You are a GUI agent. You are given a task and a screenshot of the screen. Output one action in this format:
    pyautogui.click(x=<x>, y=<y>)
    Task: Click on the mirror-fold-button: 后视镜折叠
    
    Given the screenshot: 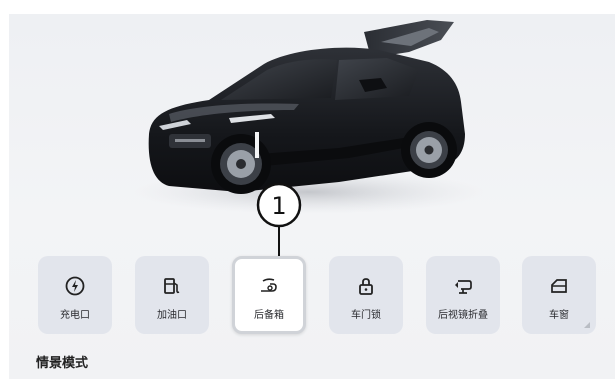 What is the action you would take?
    pyautogui.click(x=463, y=295)
    